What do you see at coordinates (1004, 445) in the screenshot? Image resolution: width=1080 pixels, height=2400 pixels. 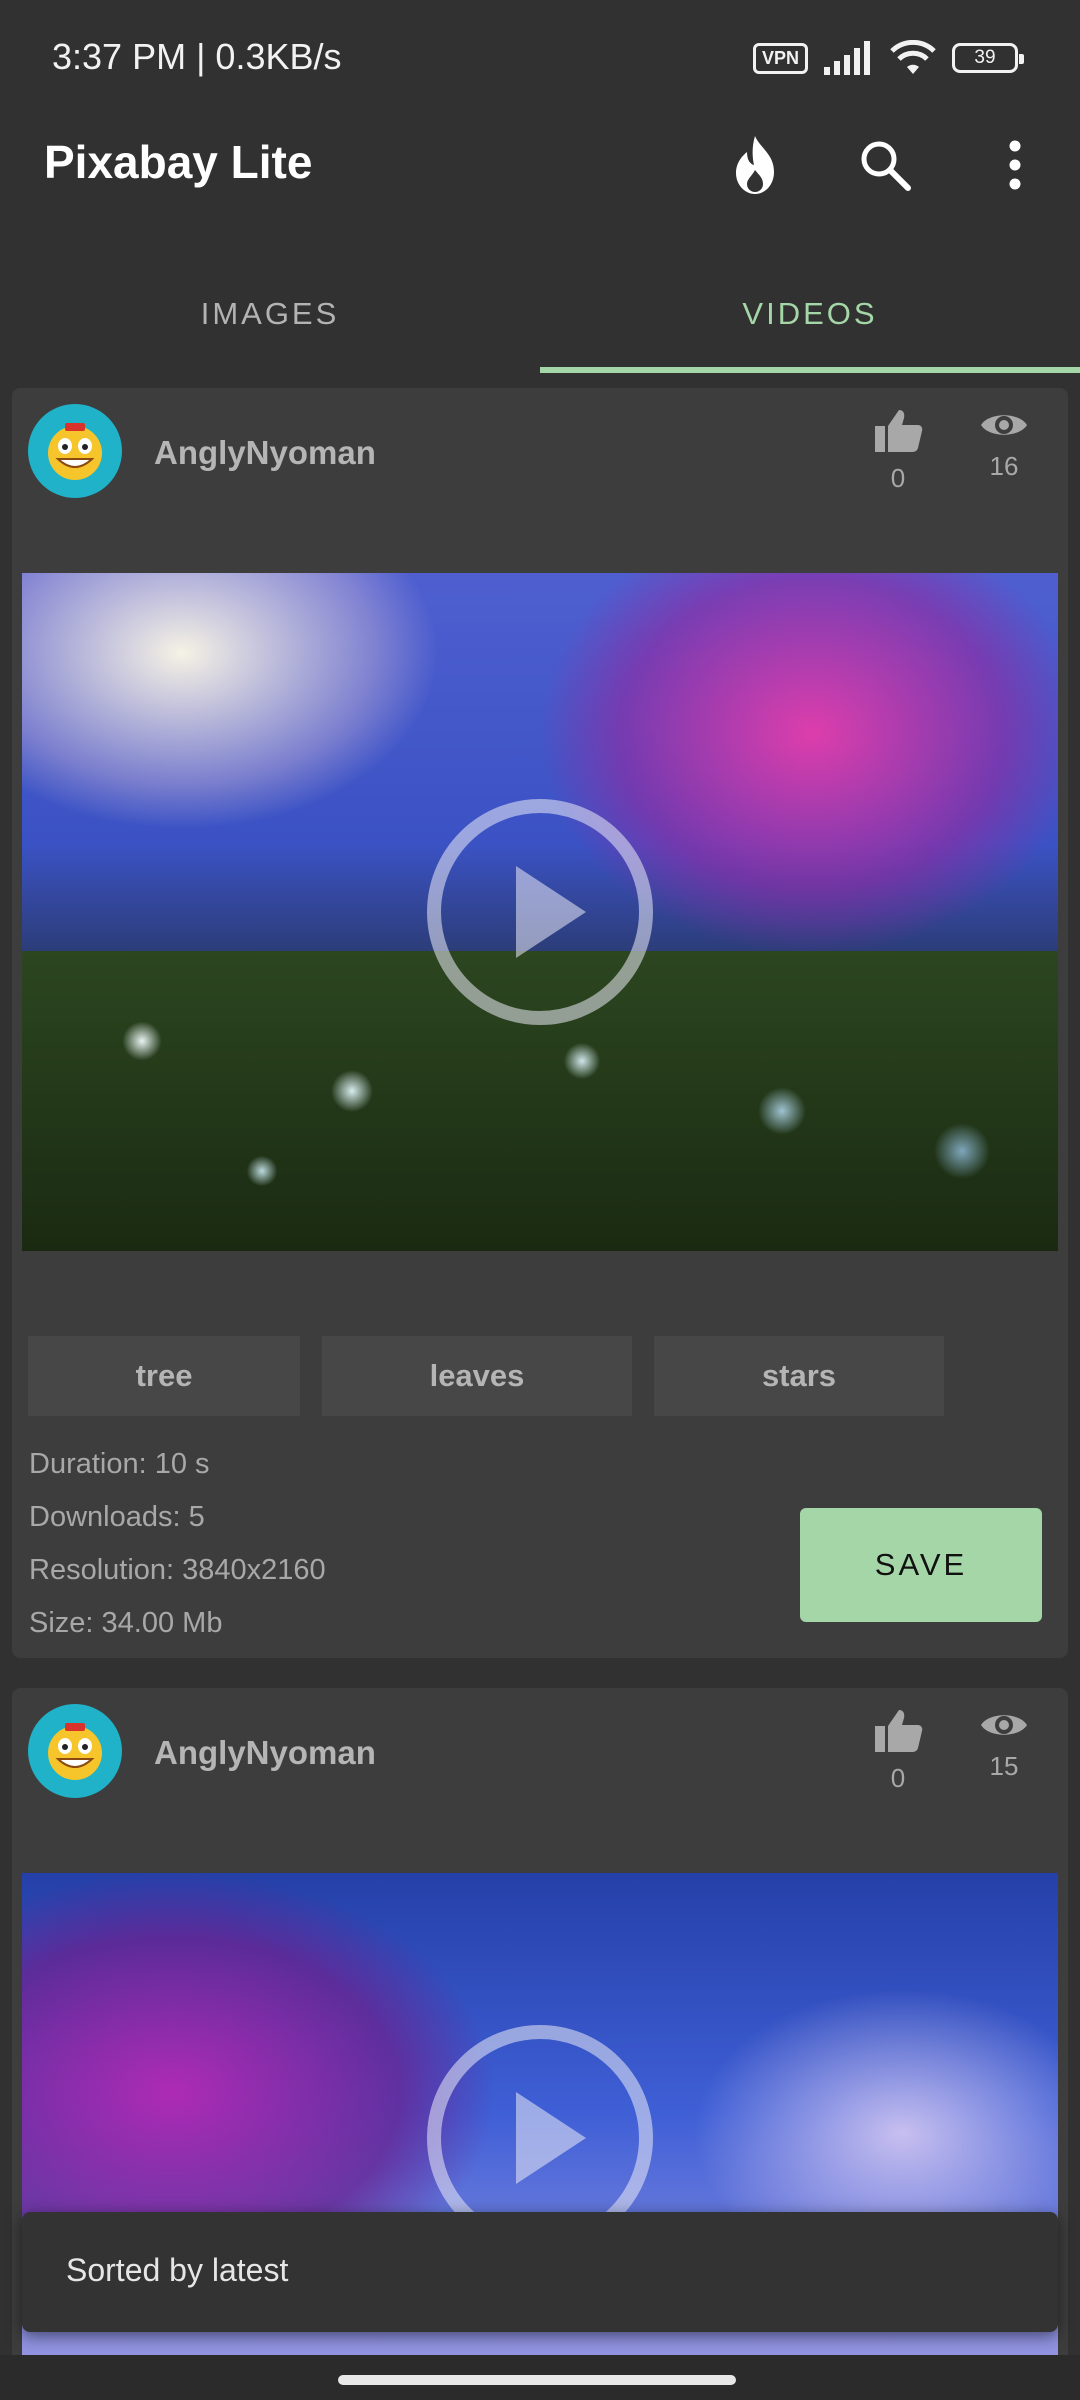 I see `views-stat: 16` at bounding box center [1004, 445].